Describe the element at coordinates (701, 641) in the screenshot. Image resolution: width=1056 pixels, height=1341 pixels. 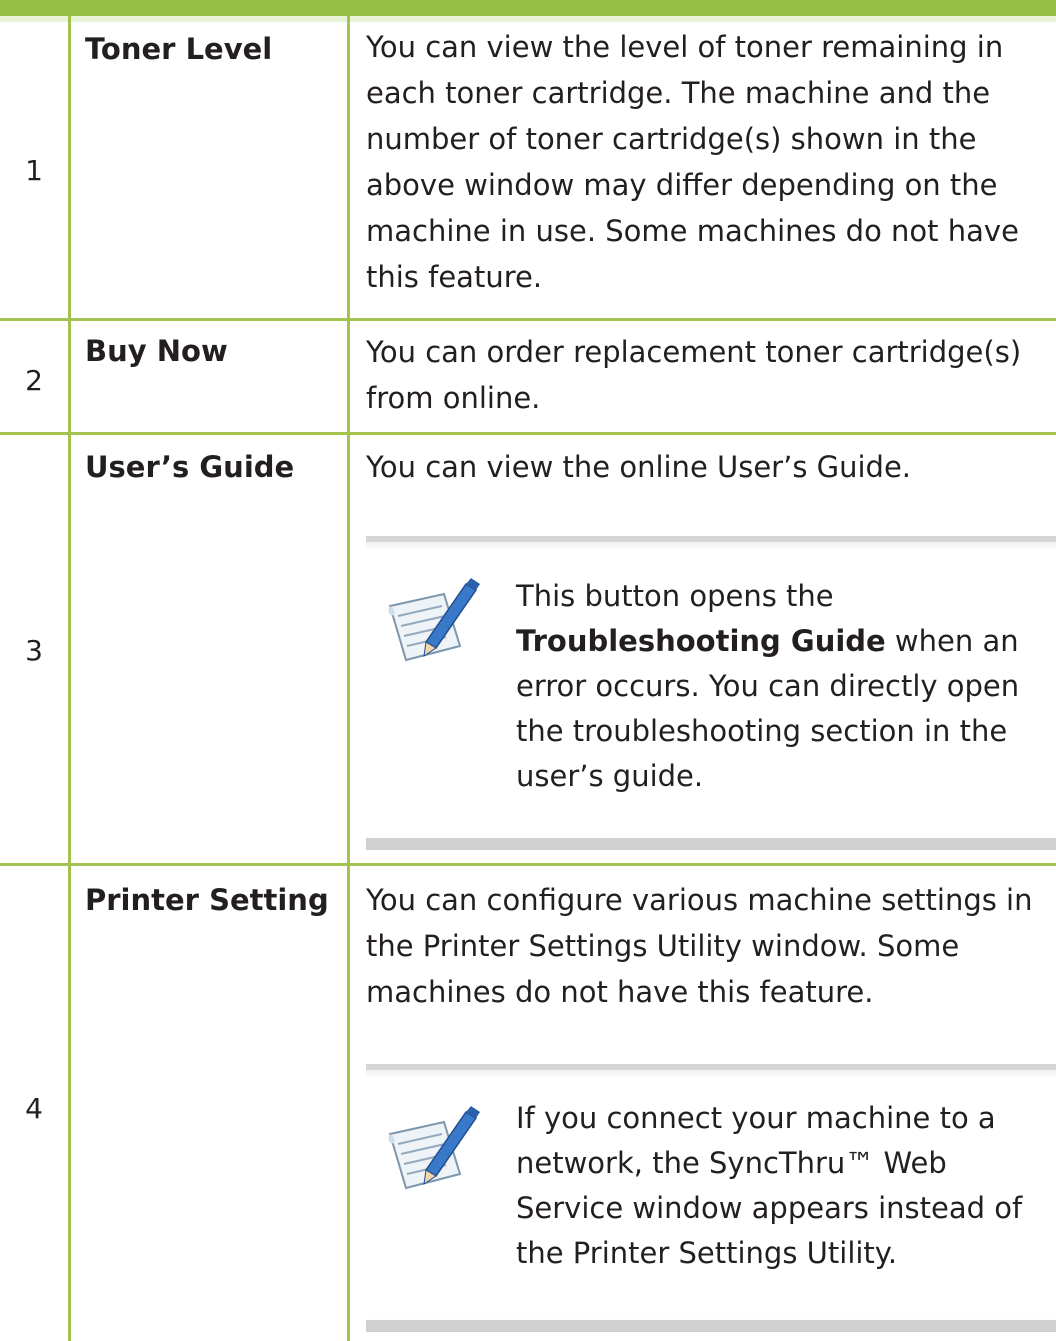
I see `troubleshooting-guide-label: Troubleshooting Guide` at that location.